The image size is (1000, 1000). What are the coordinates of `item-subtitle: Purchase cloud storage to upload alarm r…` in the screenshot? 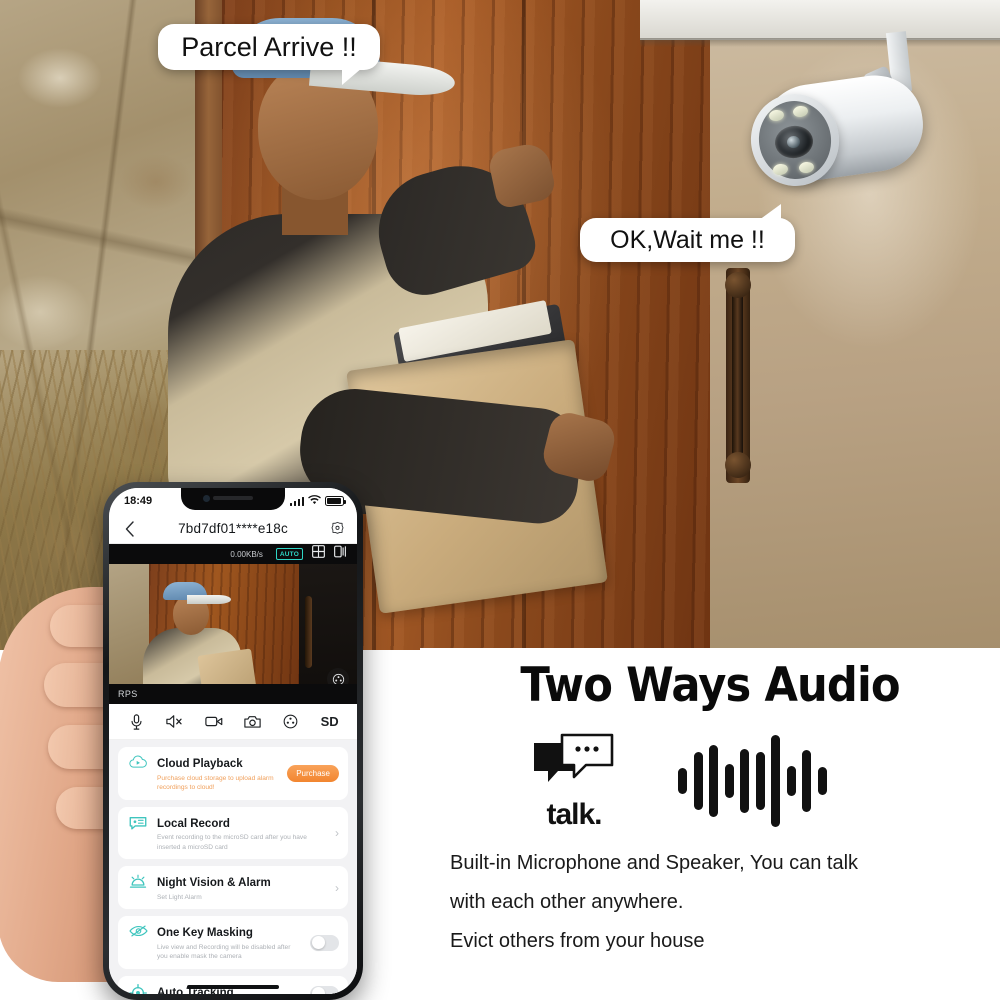 It's located at (215, 783).